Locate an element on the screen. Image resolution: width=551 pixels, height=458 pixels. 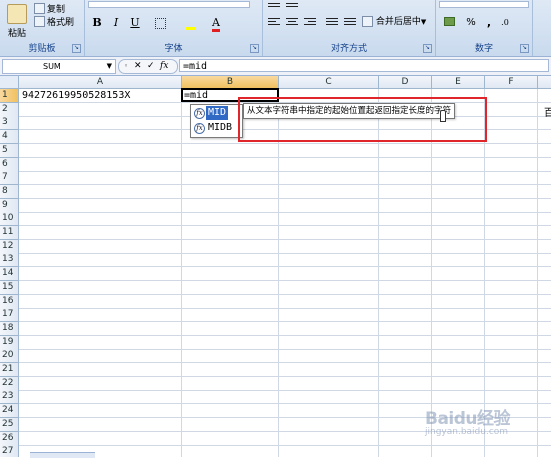
clipboard-launcher-icon: ↘ is located at coordinates (76, 48).